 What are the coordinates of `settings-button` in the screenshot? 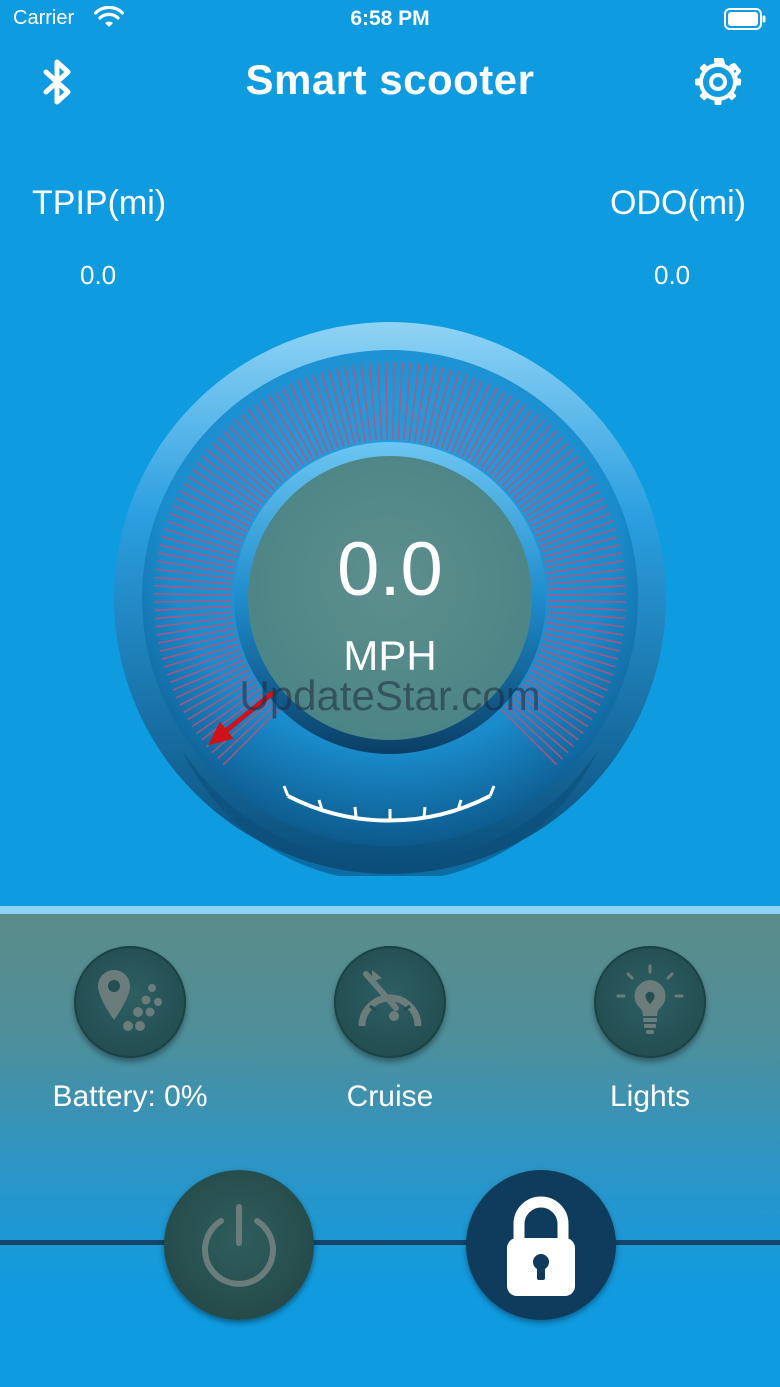 It's located at (718, 82).